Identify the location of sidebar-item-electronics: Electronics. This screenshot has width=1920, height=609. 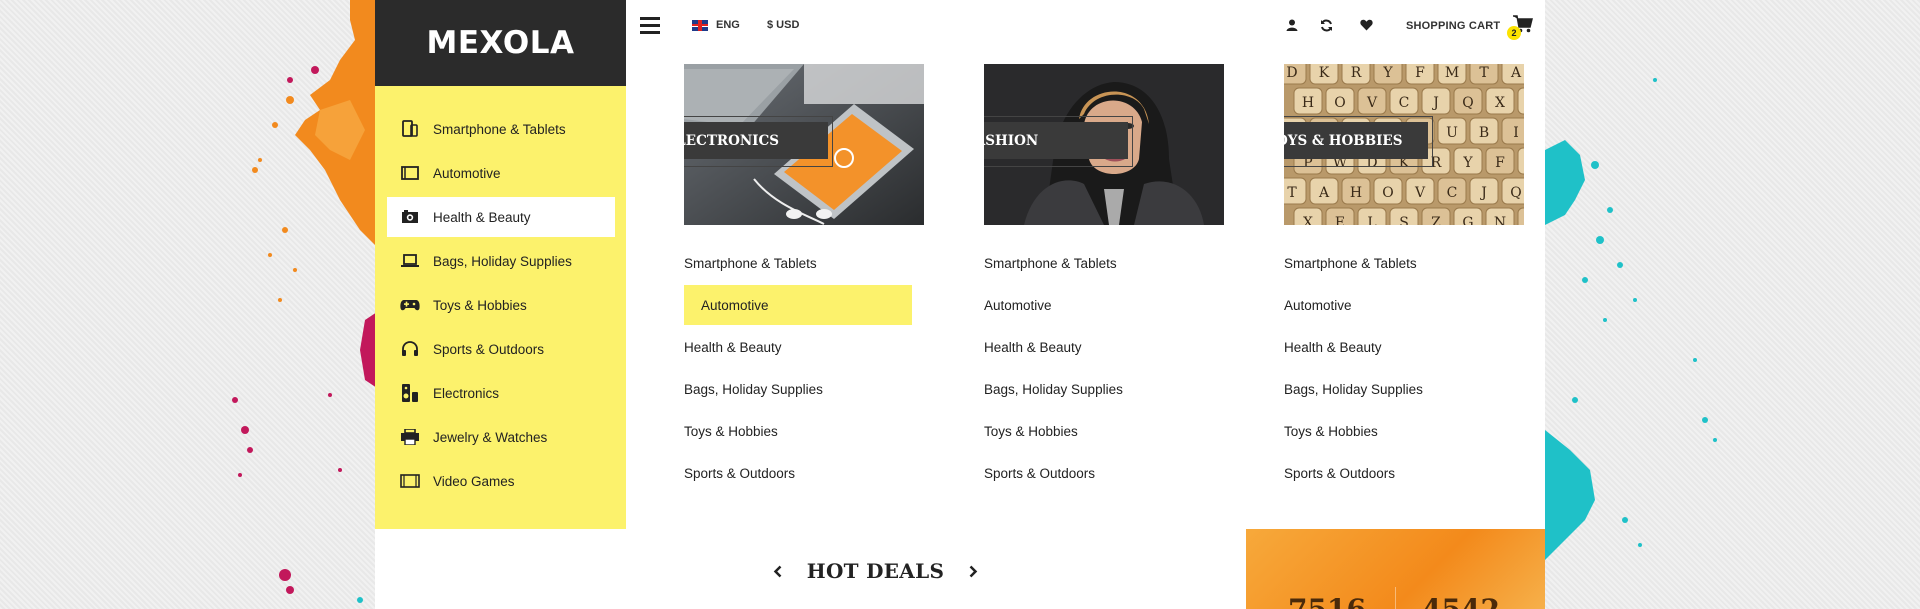
(501, 393).